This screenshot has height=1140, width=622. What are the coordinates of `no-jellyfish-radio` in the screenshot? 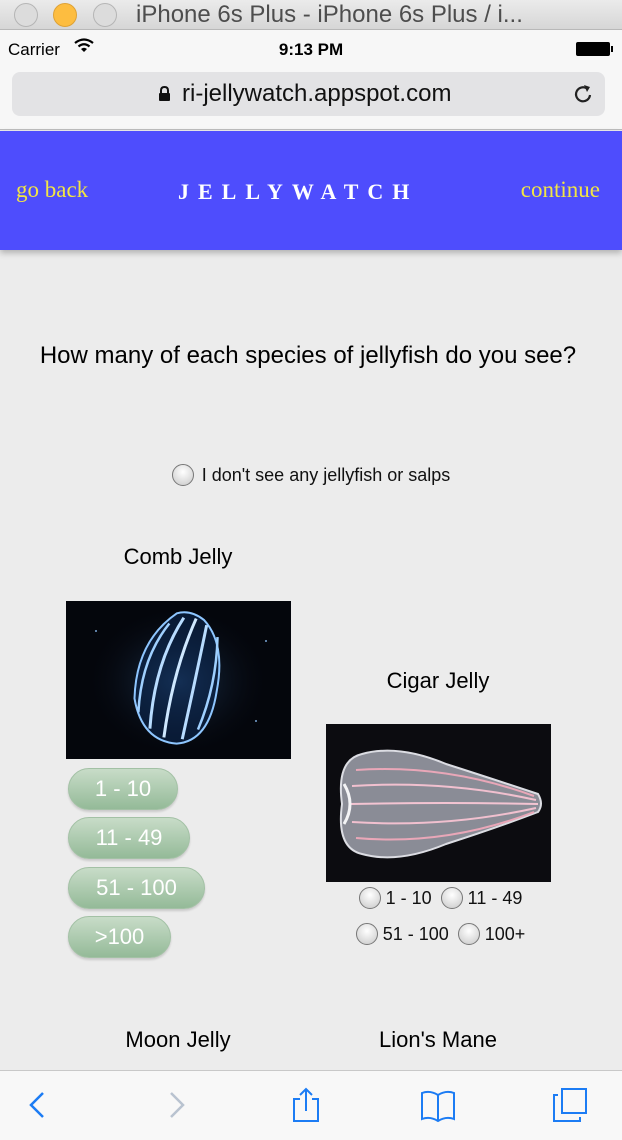 It's located at (182, 475).